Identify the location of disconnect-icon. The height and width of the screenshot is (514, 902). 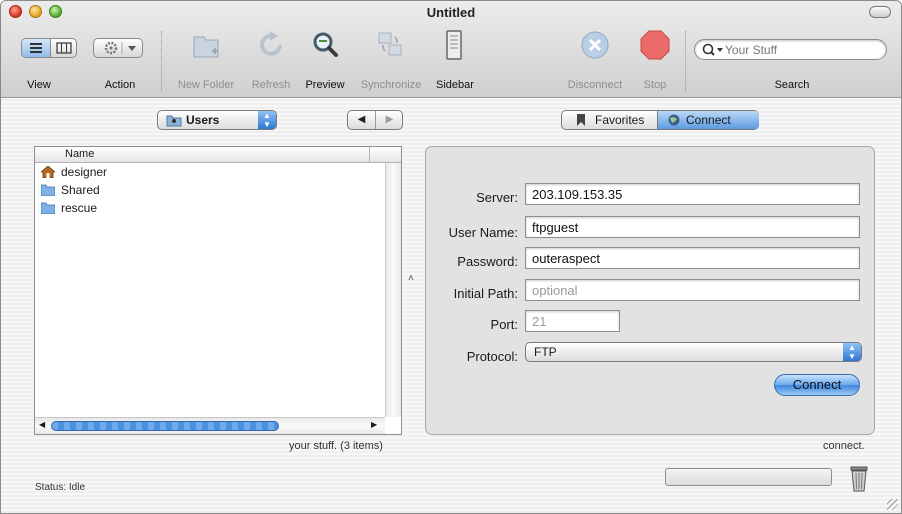
(595, 45).